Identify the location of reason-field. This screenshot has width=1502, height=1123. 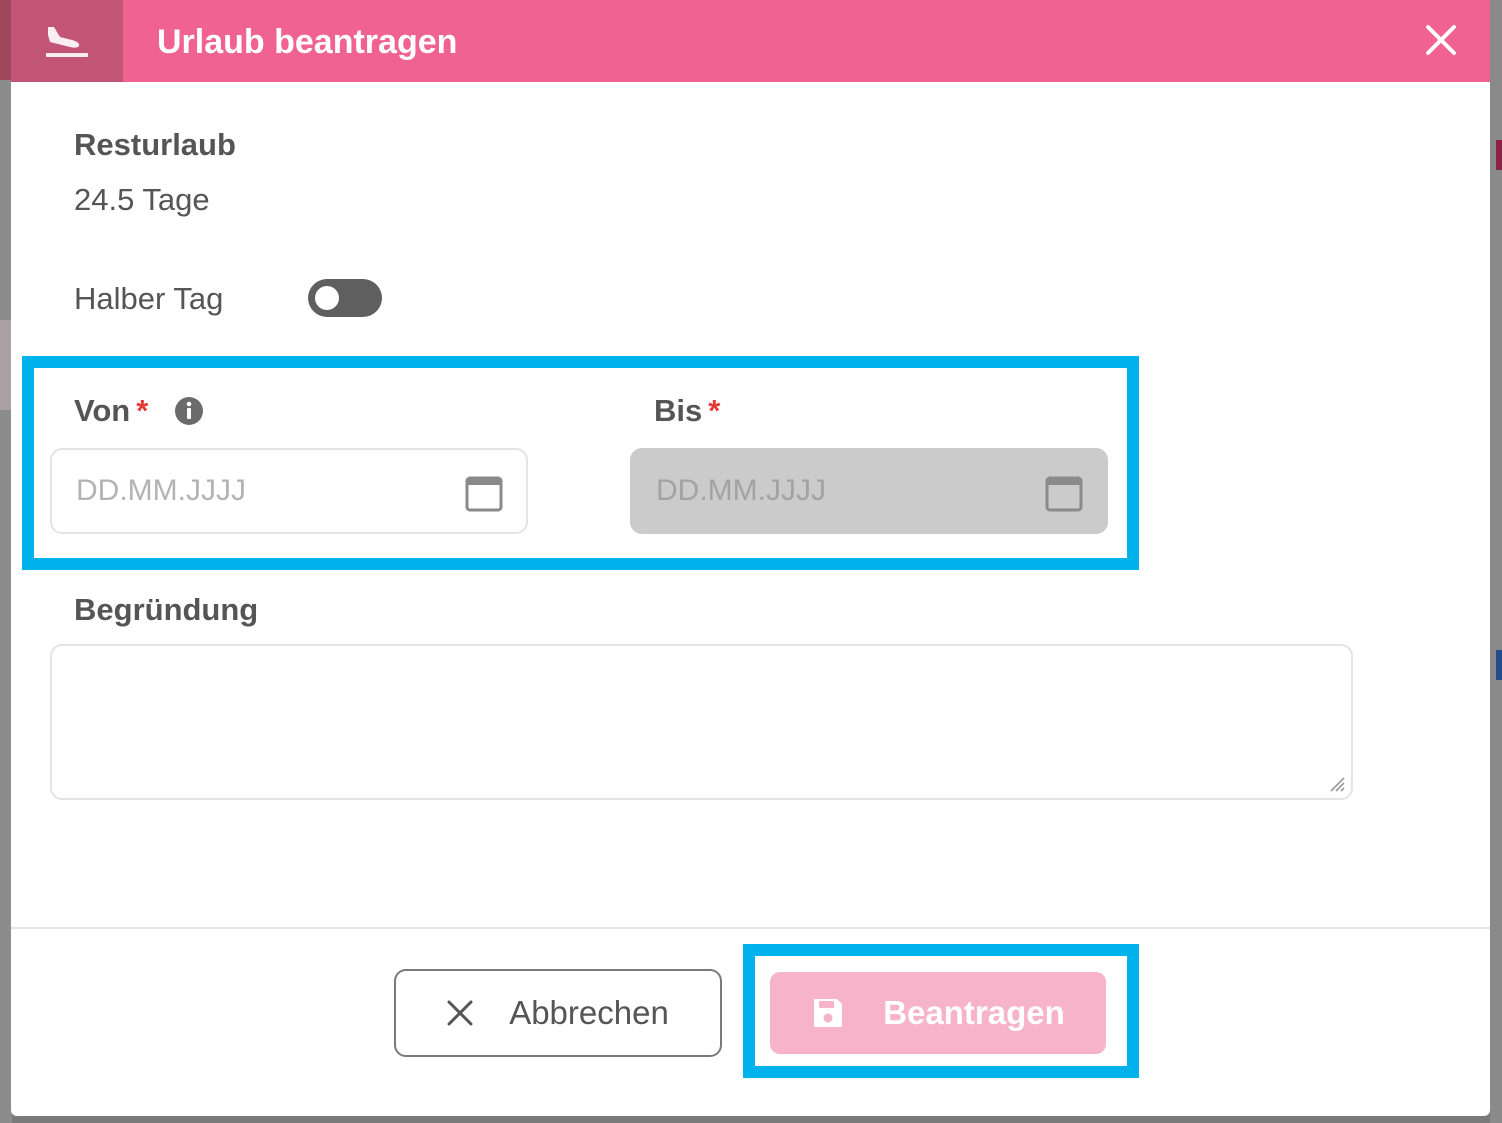
(701, 722).